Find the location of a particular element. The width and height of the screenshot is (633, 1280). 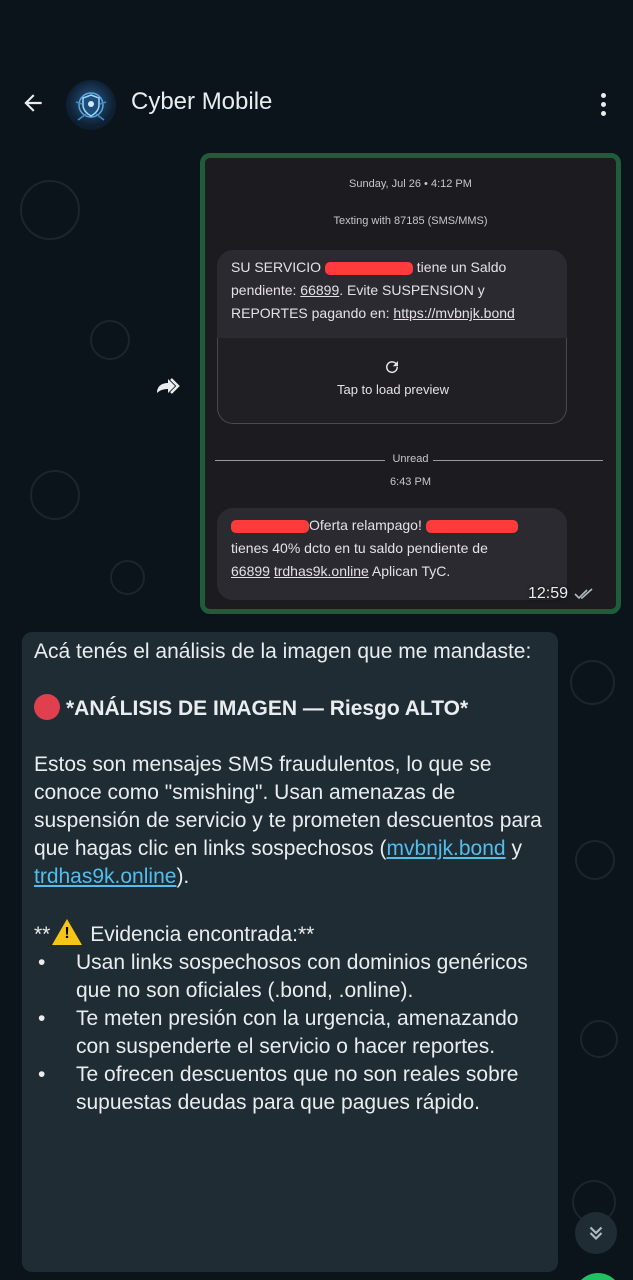

evidence-heading: **! Evidencia encontrada:** is located at coordinates (290, 934).